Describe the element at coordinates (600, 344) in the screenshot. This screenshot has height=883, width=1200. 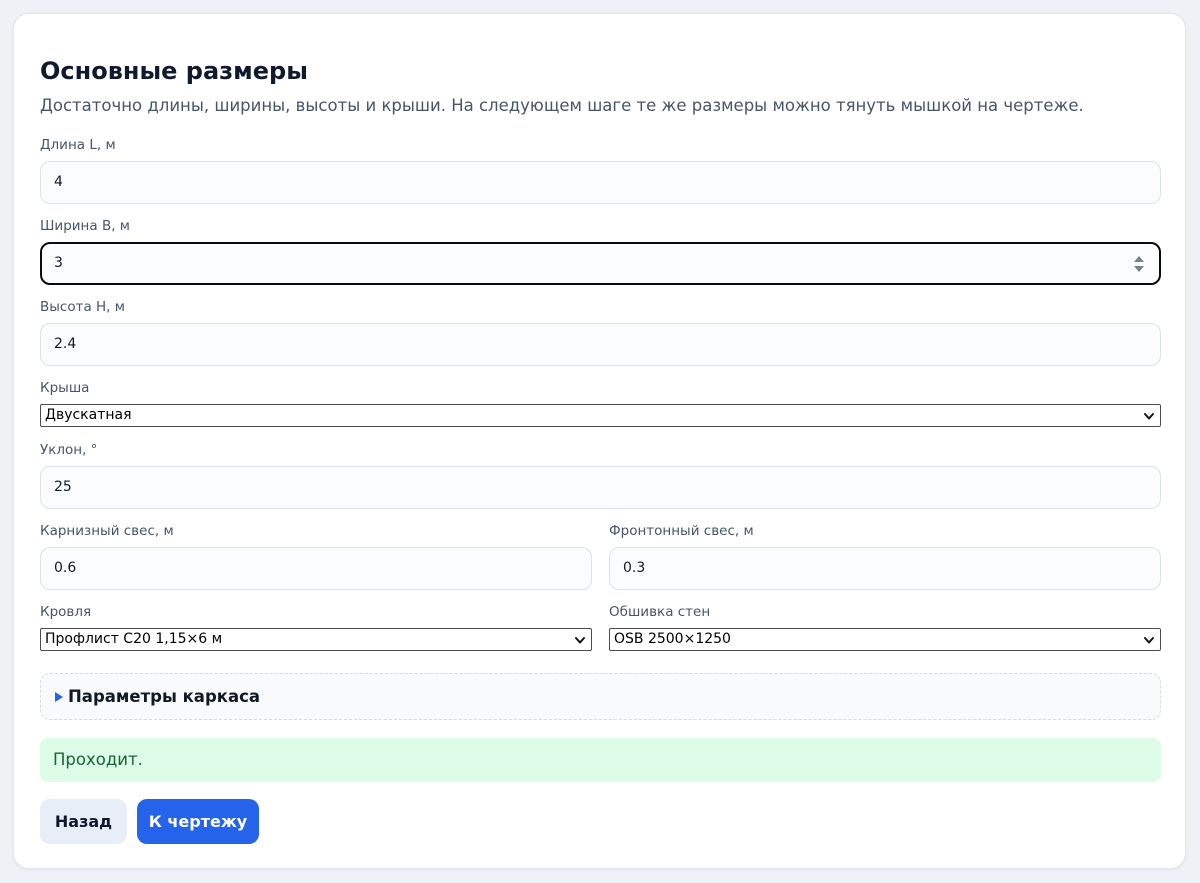
I see `height-input: 2.4` at that location.